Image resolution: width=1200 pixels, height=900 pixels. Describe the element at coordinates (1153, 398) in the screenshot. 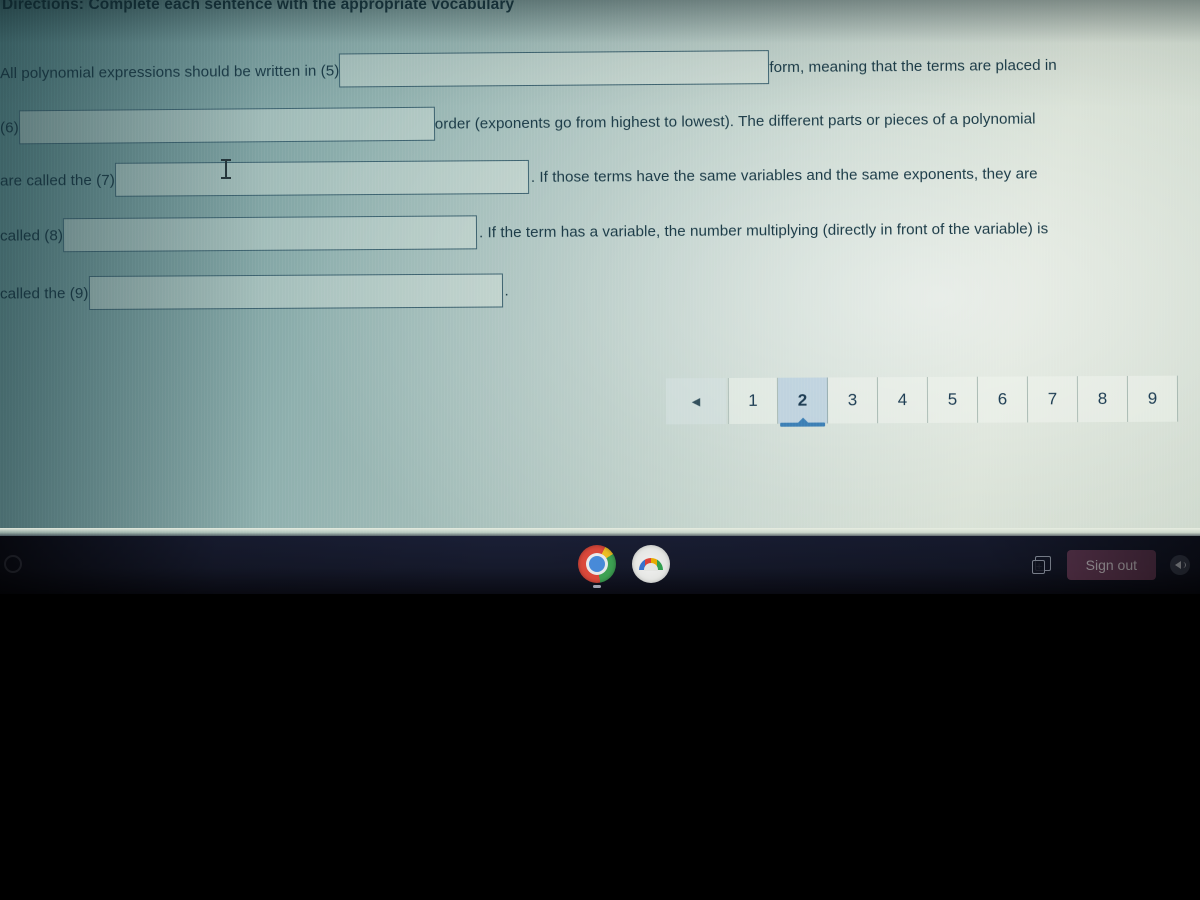

I see `page-button-9: 9` at that location.